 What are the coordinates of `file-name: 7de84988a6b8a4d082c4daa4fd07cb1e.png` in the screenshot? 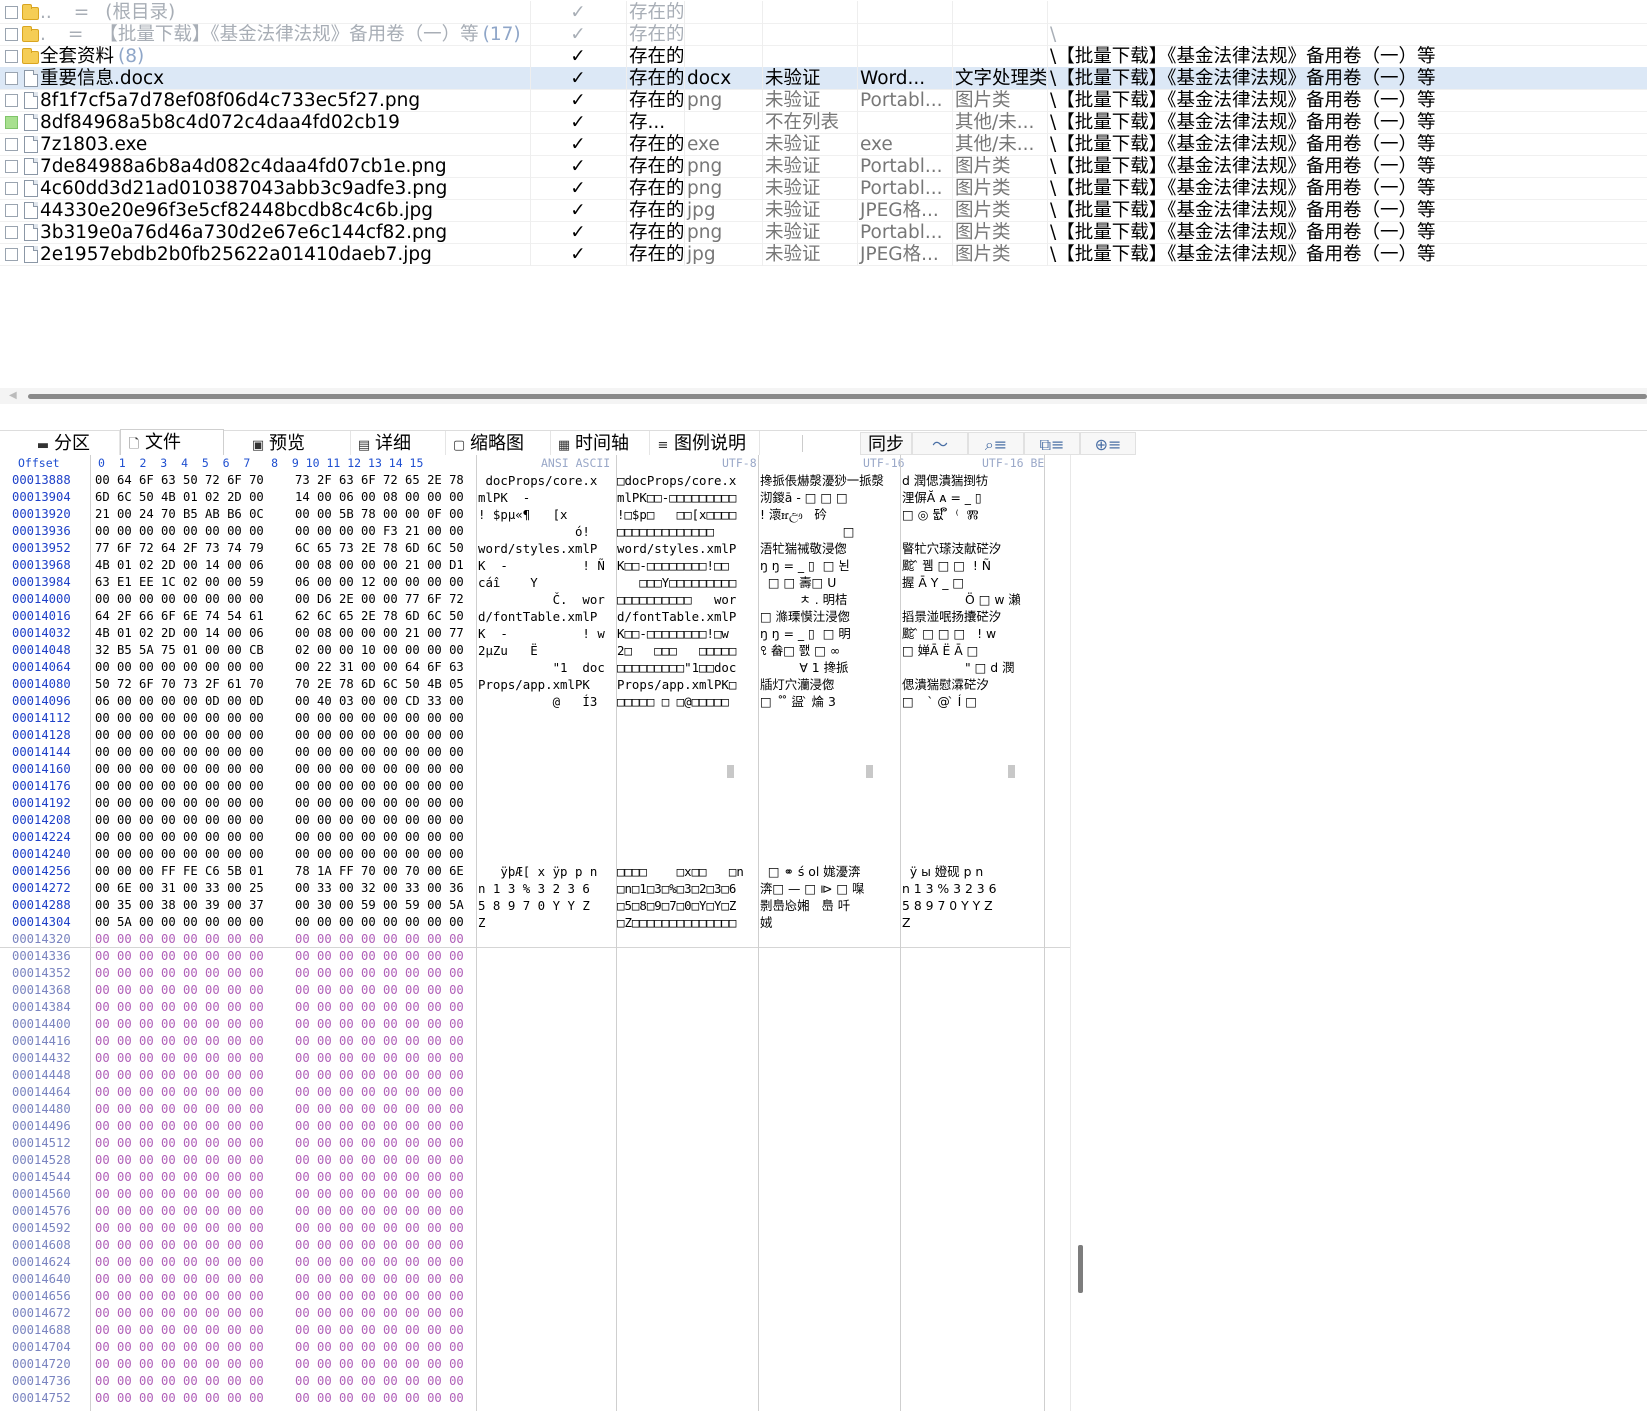 It's located at (285, 166).